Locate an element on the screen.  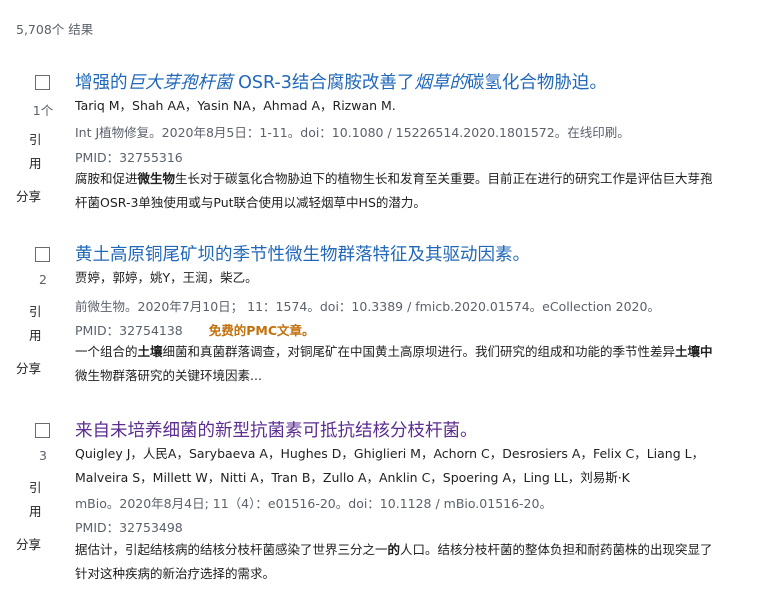
text-segment: 增强的 is located at coordinates (101, 83).